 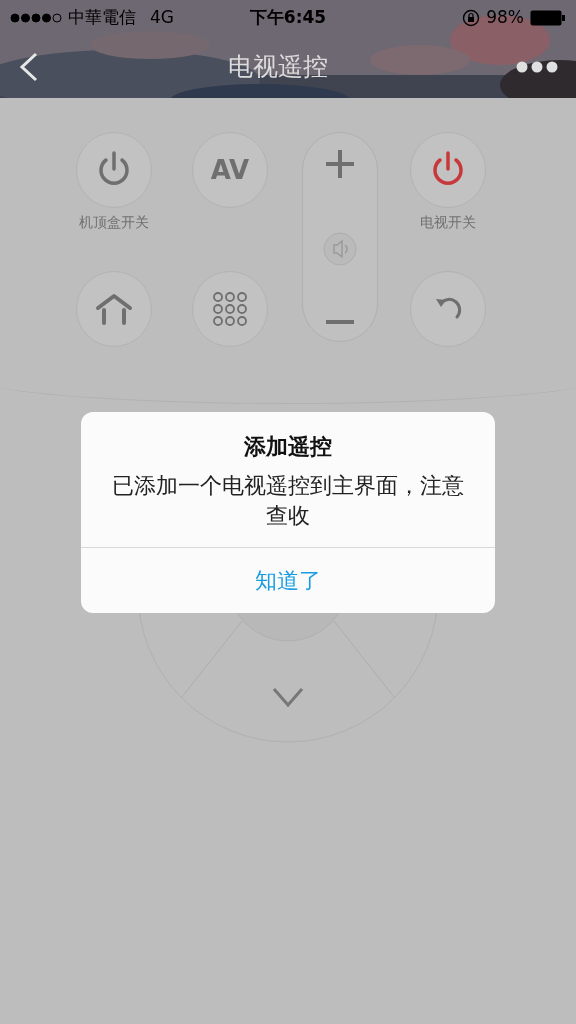 What do you see at coordinates (505, 18) in the screenshot?
I see `battery-percent: 98%` at bounding box center [505, 18].